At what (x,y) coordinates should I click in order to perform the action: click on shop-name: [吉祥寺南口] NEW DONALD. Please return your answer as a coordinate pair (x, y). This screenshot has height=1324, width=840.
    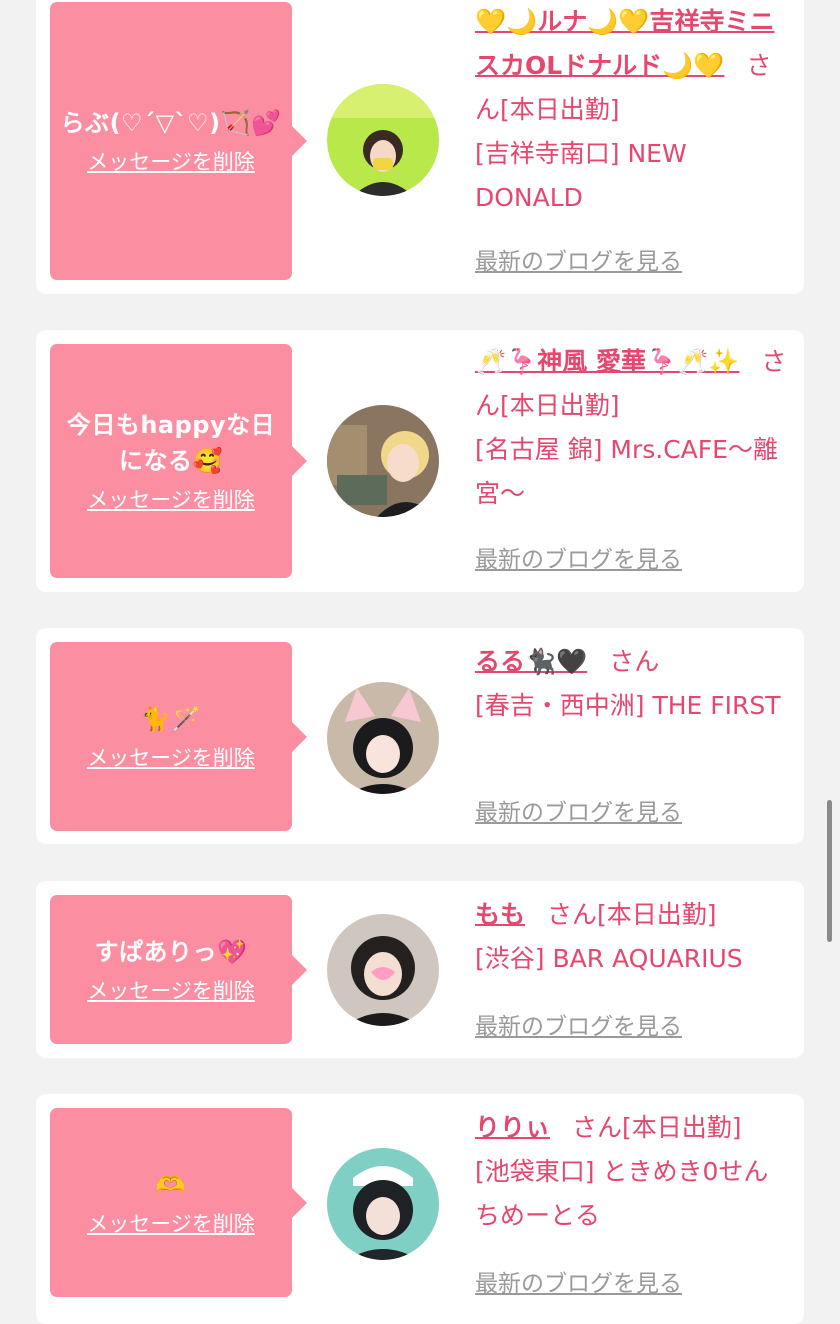
    Looking at the image, I should click on (581, 175).